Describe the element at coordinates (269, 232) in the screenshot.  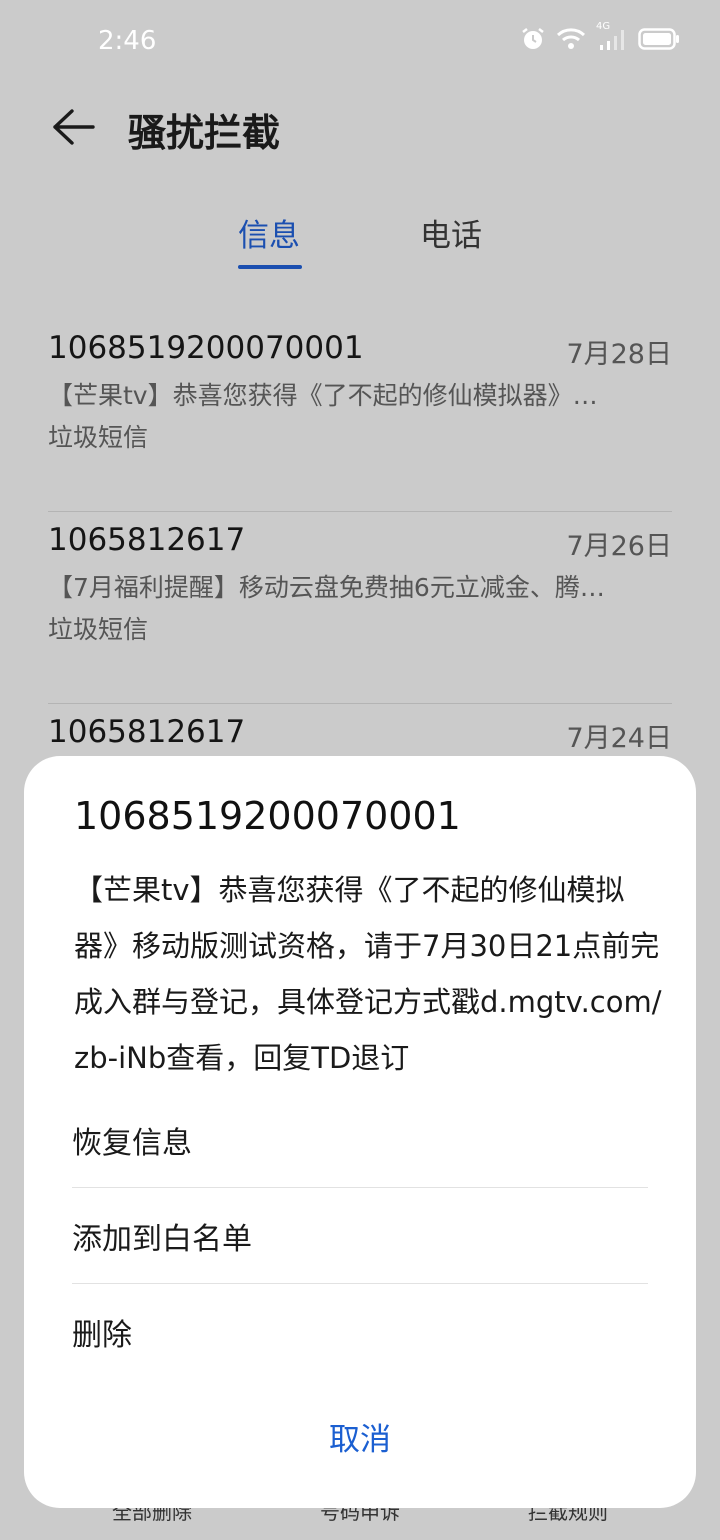
I see `tab-messages: 信息` at that location.